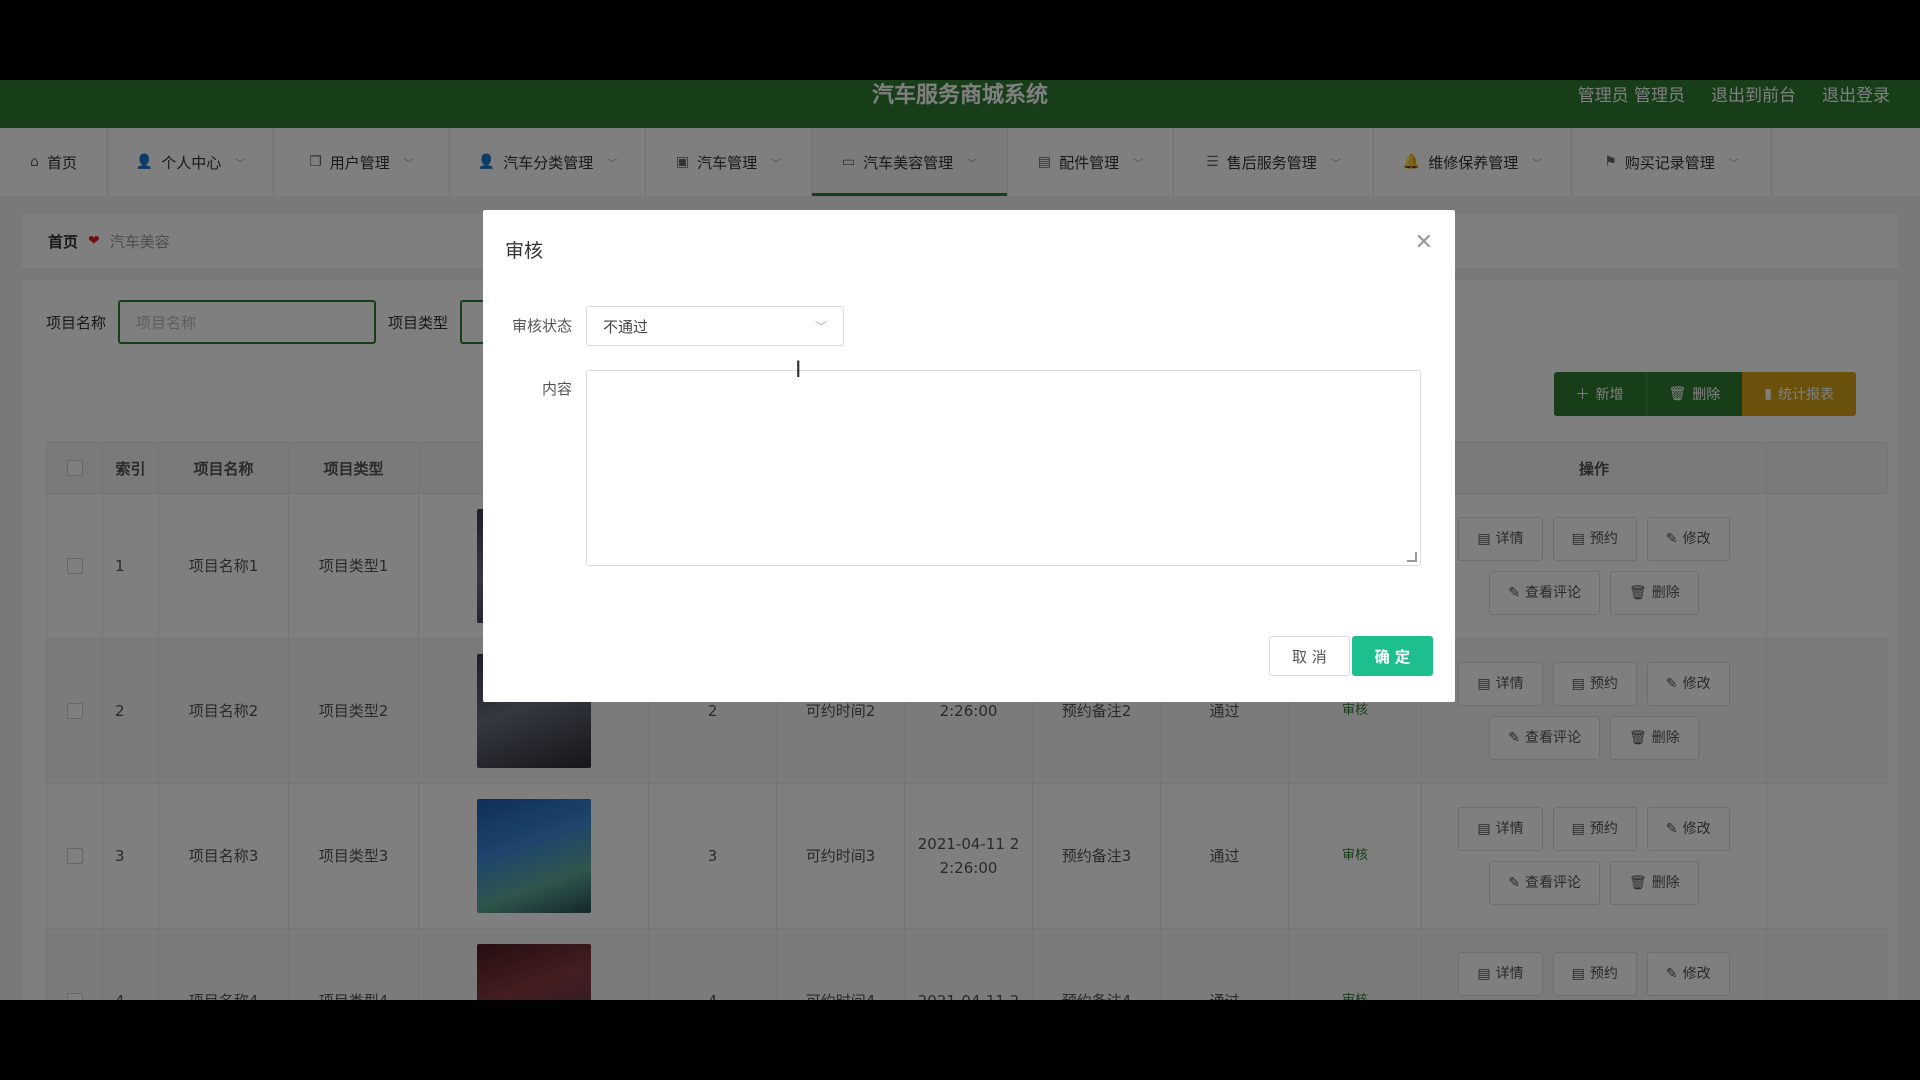 The height and width of the screenshot is (1080, 1920). I want to click on resize-handle-icon, so click(1412, 557).